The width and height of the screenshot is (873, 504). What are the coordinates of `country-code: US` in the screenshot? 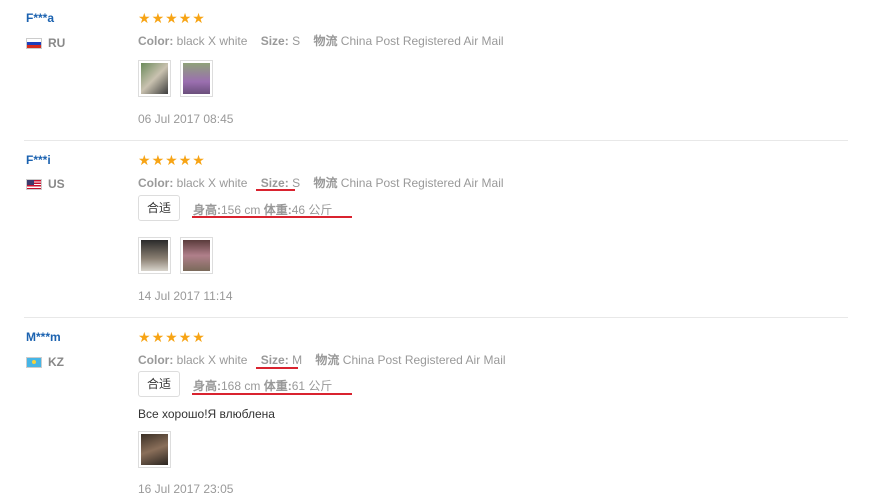 It's located at (56, 184).